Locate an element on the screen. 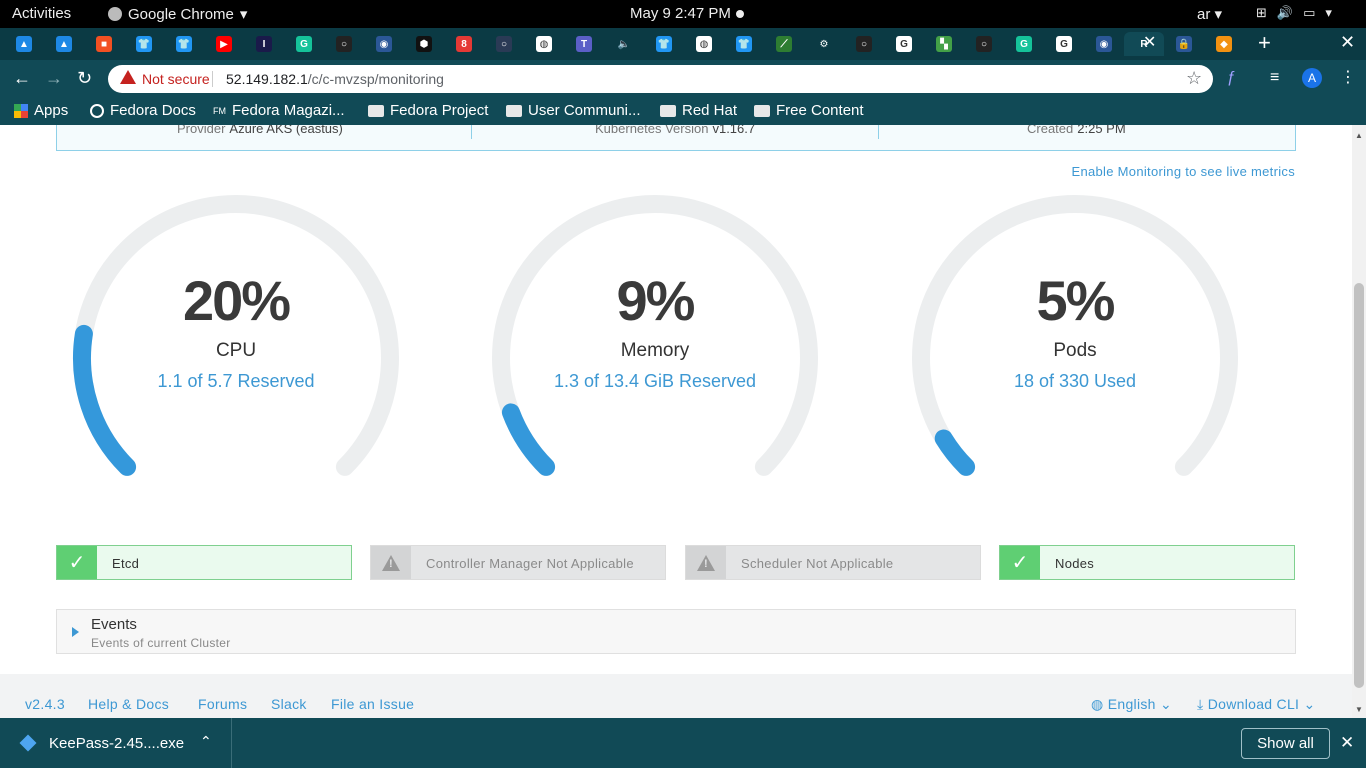 This screenshot has height=768, width=1366. back-button: ← is located at coordinates (22, 78).